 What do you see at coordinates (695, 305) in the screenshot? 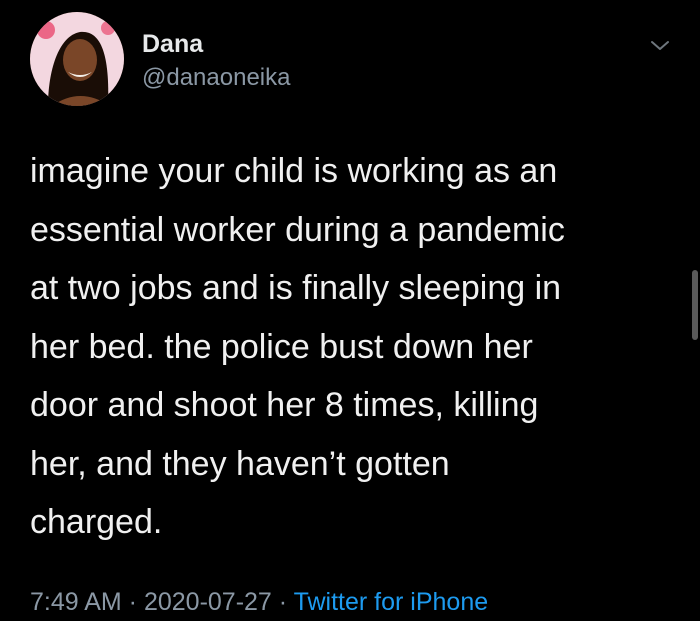
I see `scrollbar` at bounding box center [695, 305].